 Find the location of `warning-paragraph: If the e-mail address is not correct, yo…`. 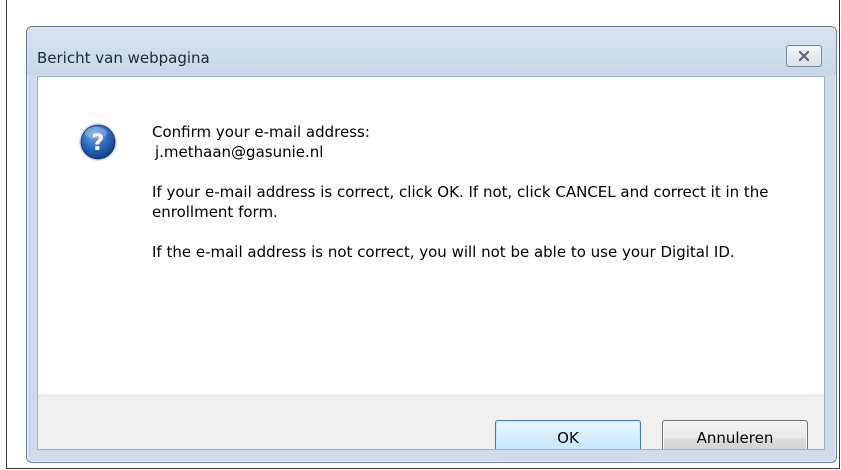

warning-paragraph: If the e-mail address is not correct, yo… is located at coordinates (443, 252).